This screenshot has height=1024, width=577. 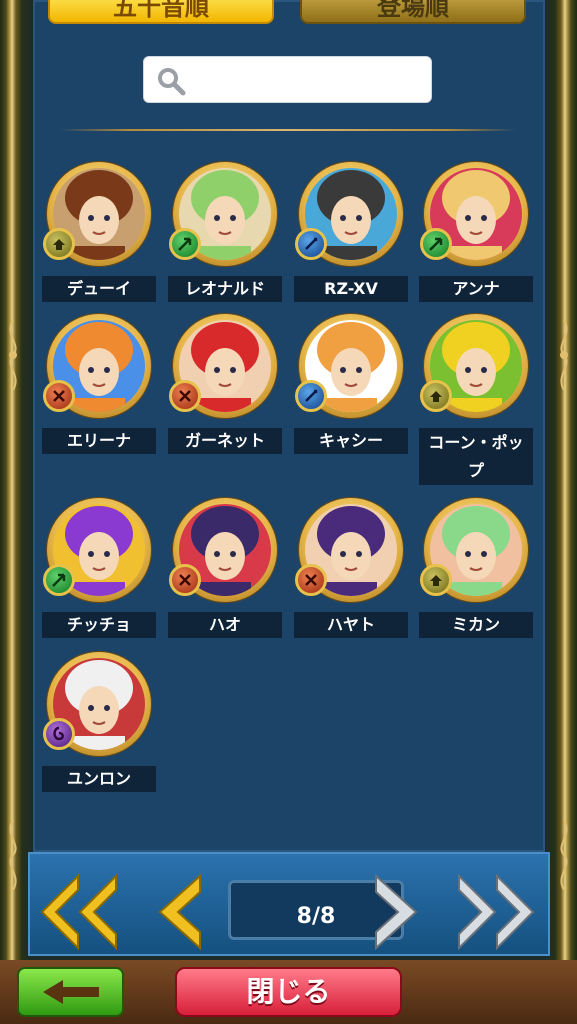 I want to click on character-name: キャシー, so click(x=351, y=441).